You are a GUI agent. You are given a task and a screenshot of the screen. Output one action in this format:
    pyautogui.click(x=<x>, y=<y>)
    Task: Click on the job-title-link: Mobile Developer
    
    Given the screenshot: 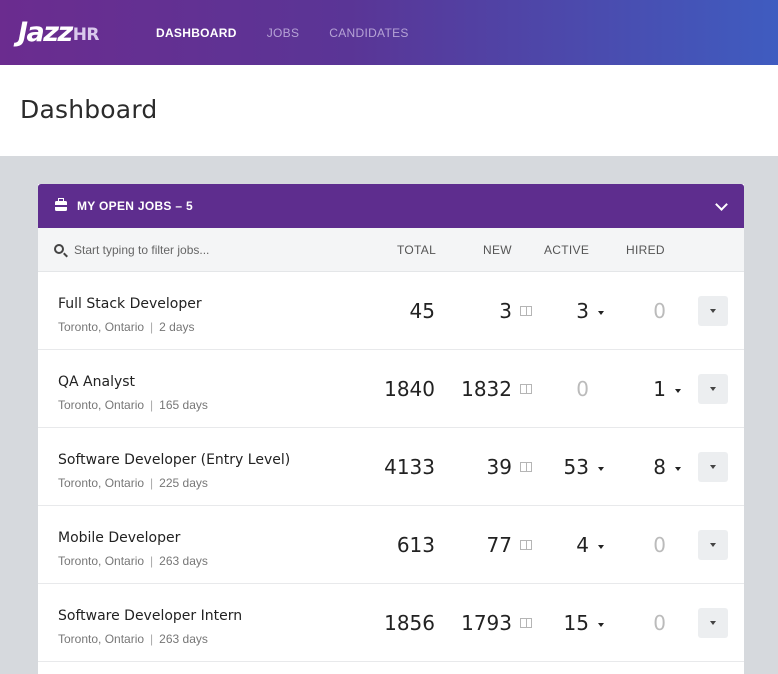 What is the action you would take?
    pyautogui.click(x=119, y=538)
    